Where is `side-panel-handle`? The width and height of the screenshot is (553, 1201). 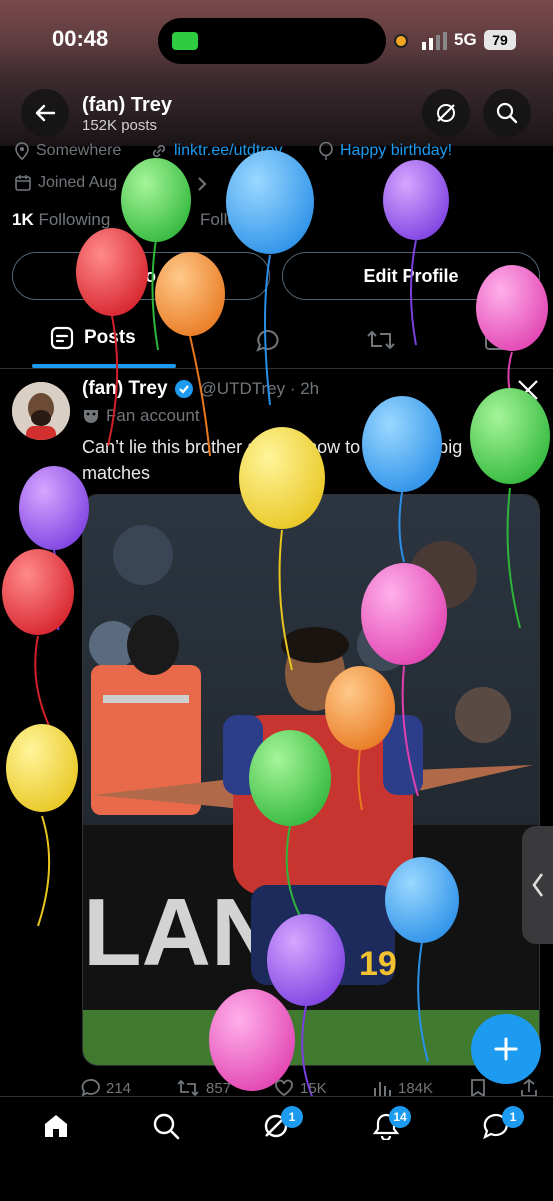
side-panel-handle is located at coordinates (537, 885).